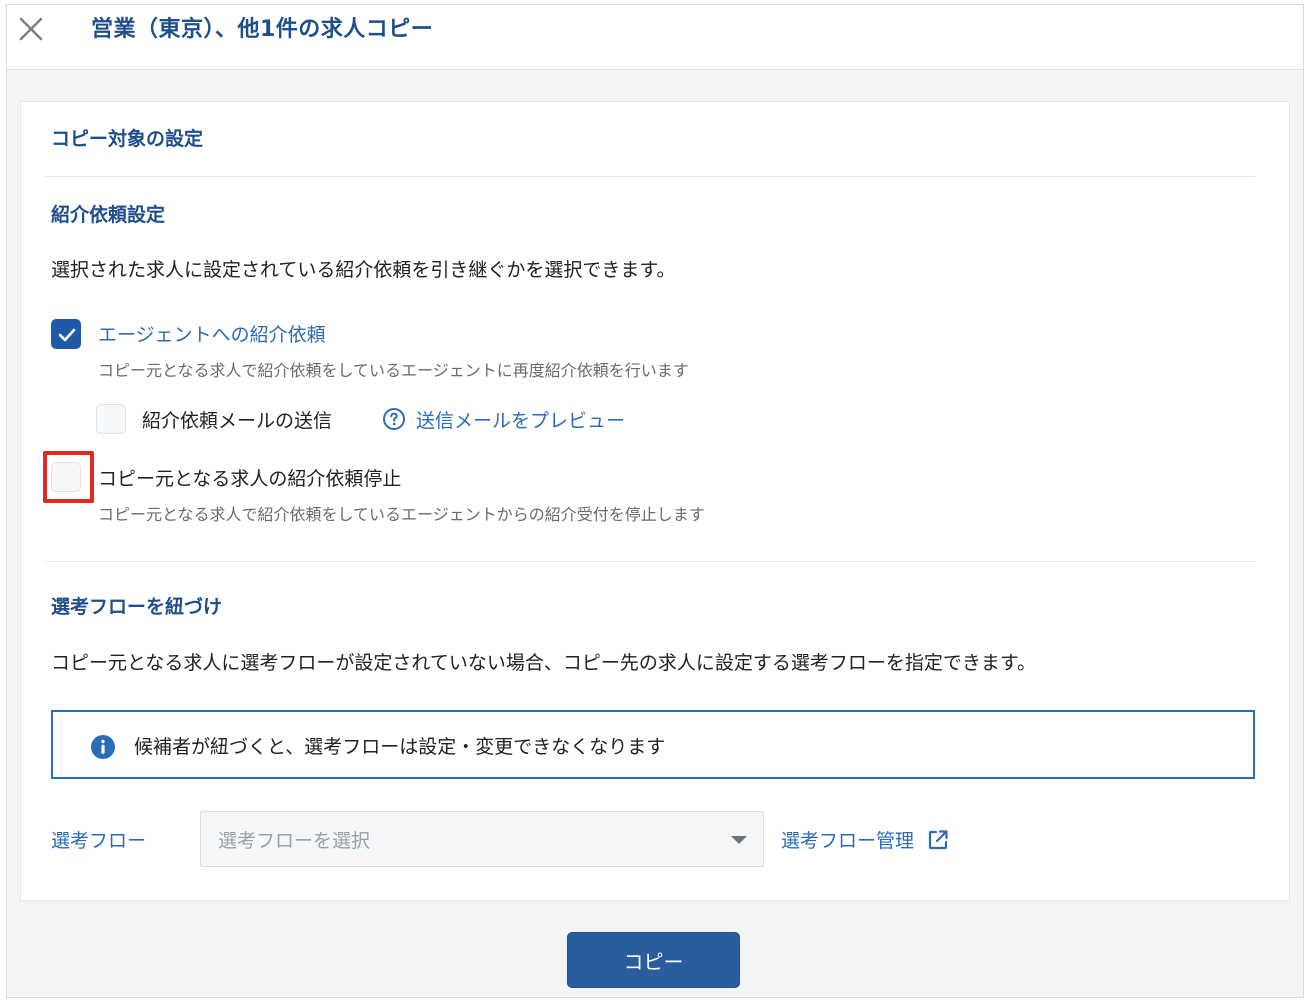  Describe the element at coordinates (393, 370) in the screenshot. I see `agent-request-description: コピー元となる求人で紹介依頼をしているエージェントに再度紹介依頼を行います` at that location.